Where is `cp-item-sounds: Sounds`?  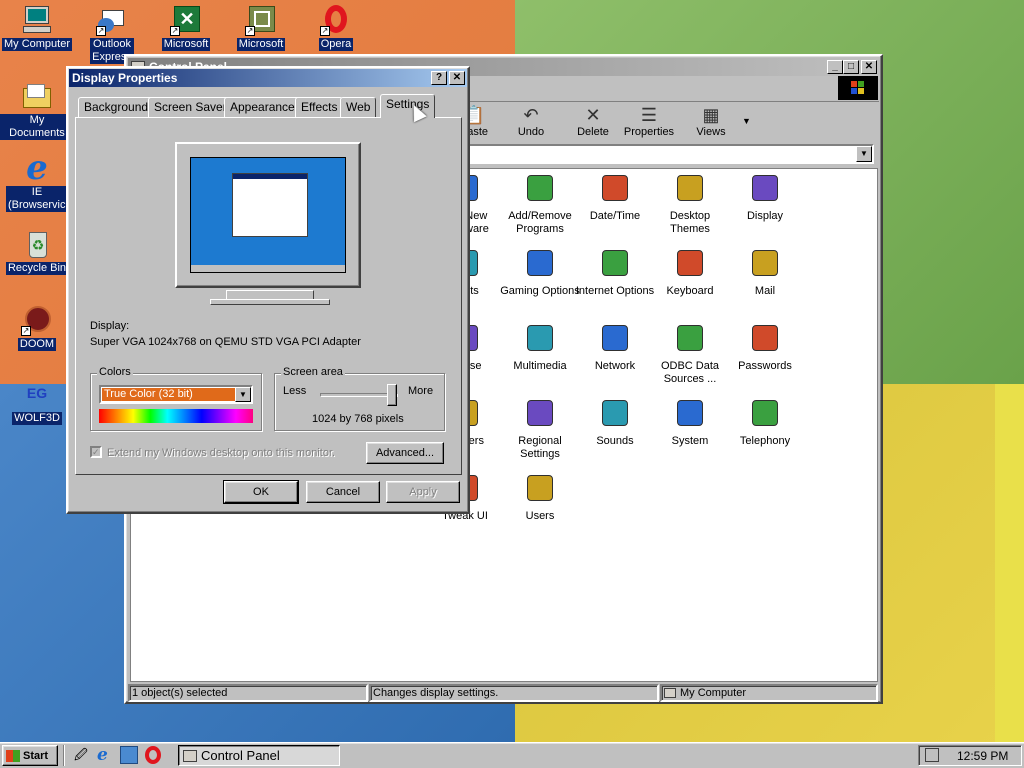
cp-item-sounds: Sounds is located at coordinates (615, 422).